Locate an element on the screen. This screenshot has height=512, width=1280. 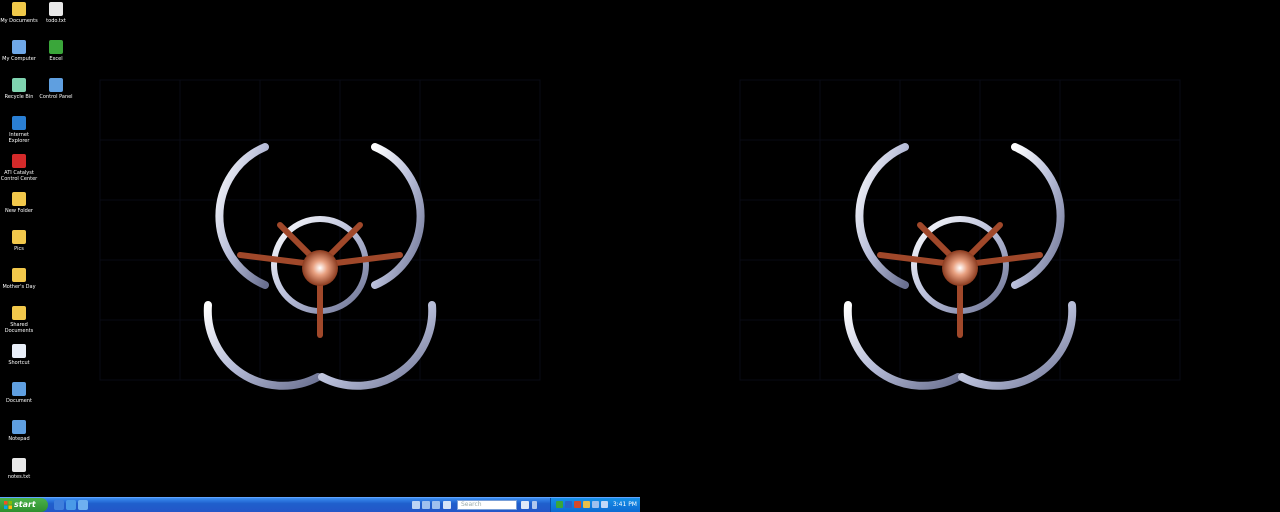
tray-network-icon is located at coordinates (559, 504).